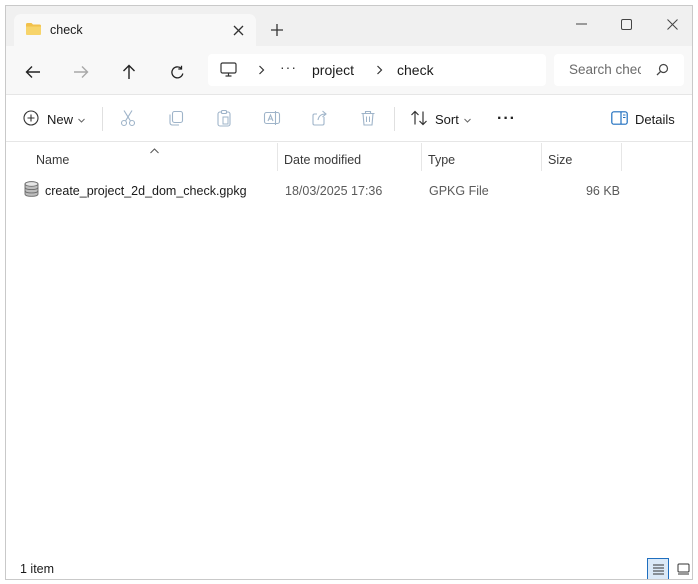  I want to click on copy-button, so click(176, 119).